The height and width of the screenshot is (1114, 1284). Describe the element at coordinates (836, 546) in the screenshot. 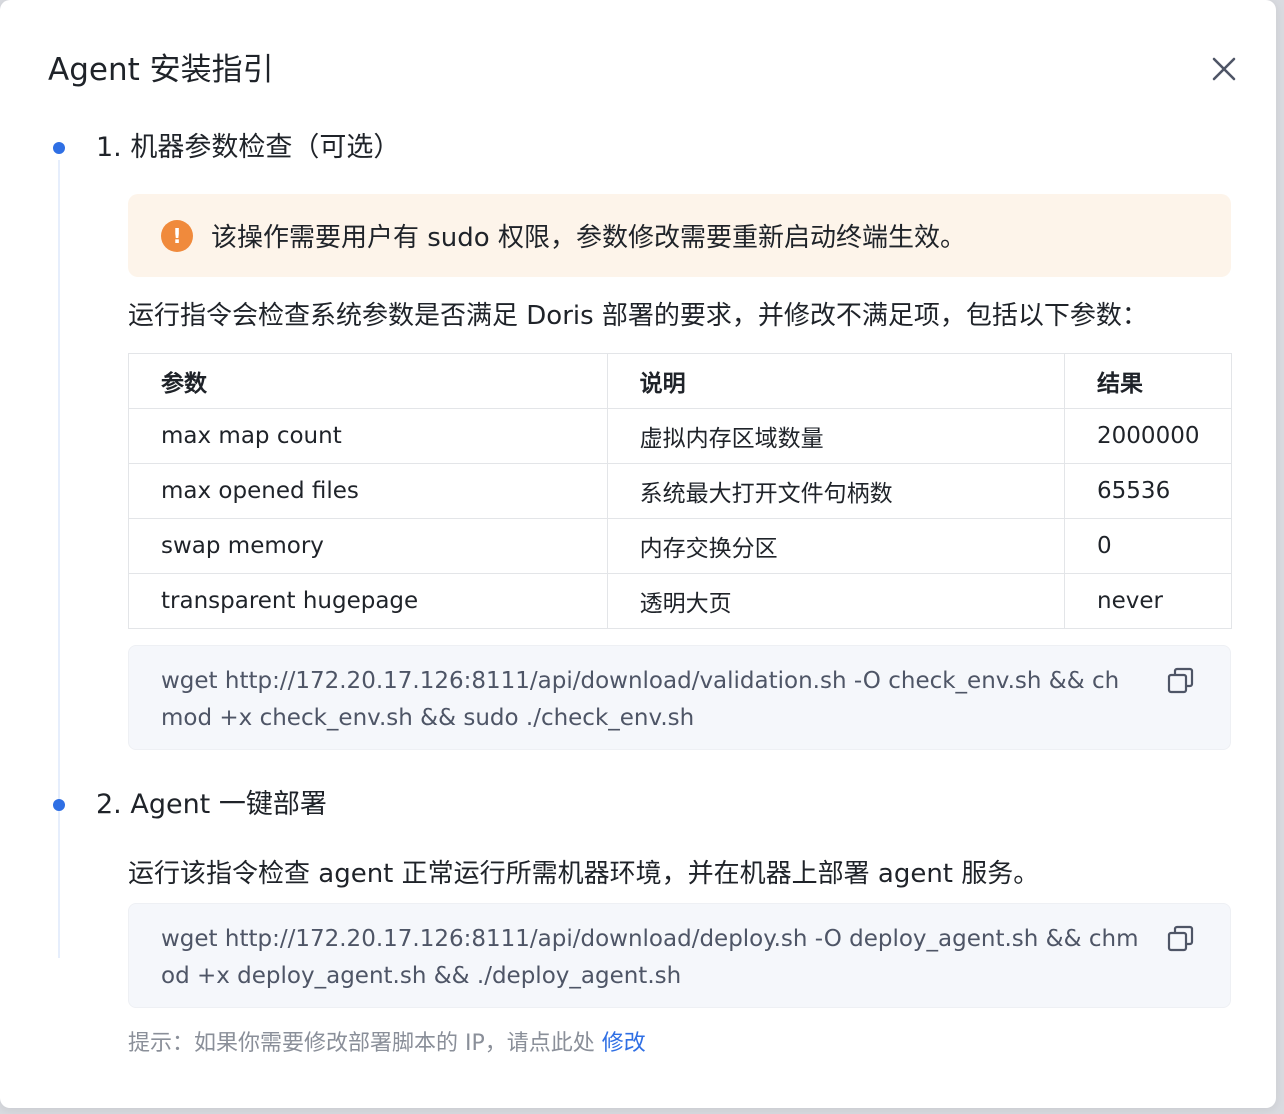

I see `param-description-cell: 内存交换分区` at that location.